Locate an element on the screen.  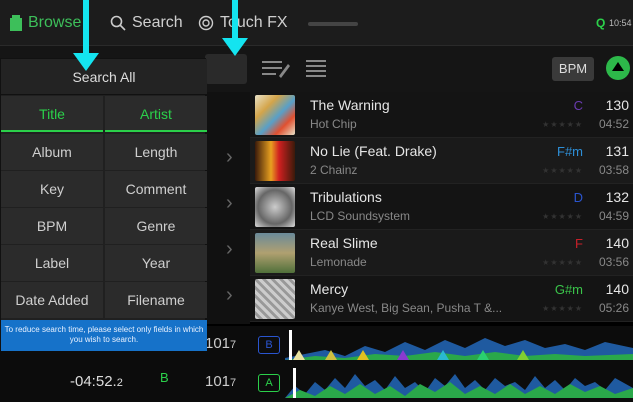
deck-bottom: -04:52.2 B 1017 A is located at coordinates (316, 383).